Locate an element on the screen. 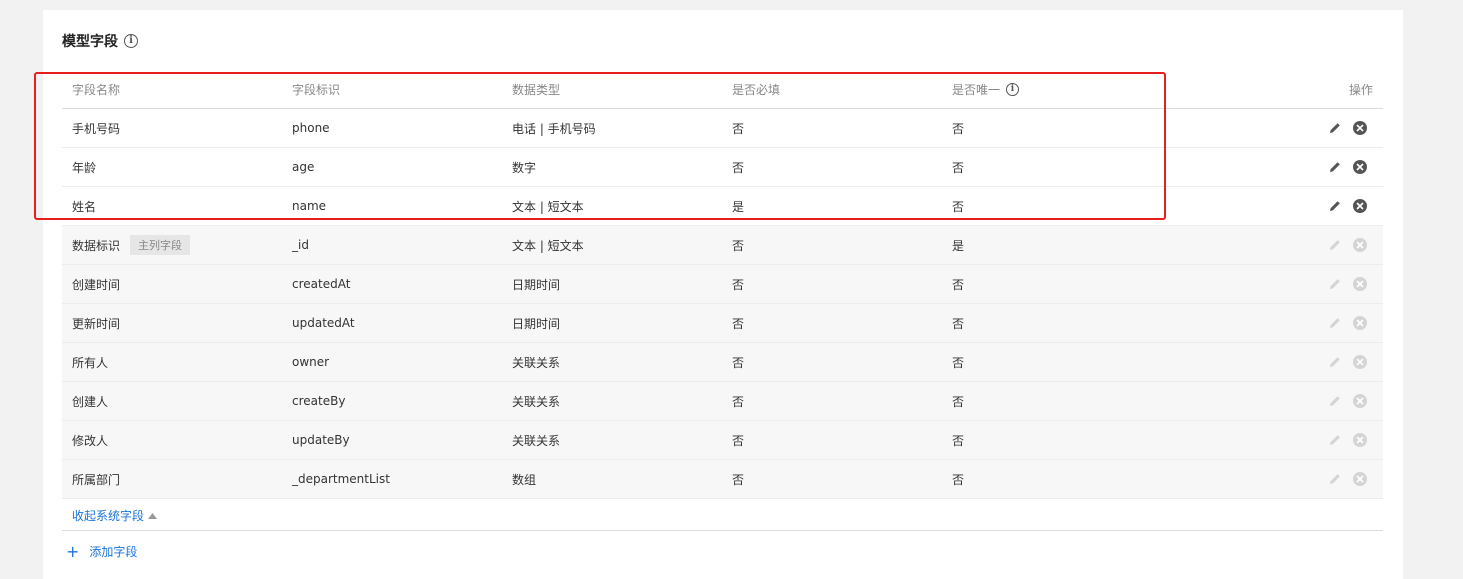 The image size is (1463, 579). field-name: 更新时间 is located at coordinates (96, 323).